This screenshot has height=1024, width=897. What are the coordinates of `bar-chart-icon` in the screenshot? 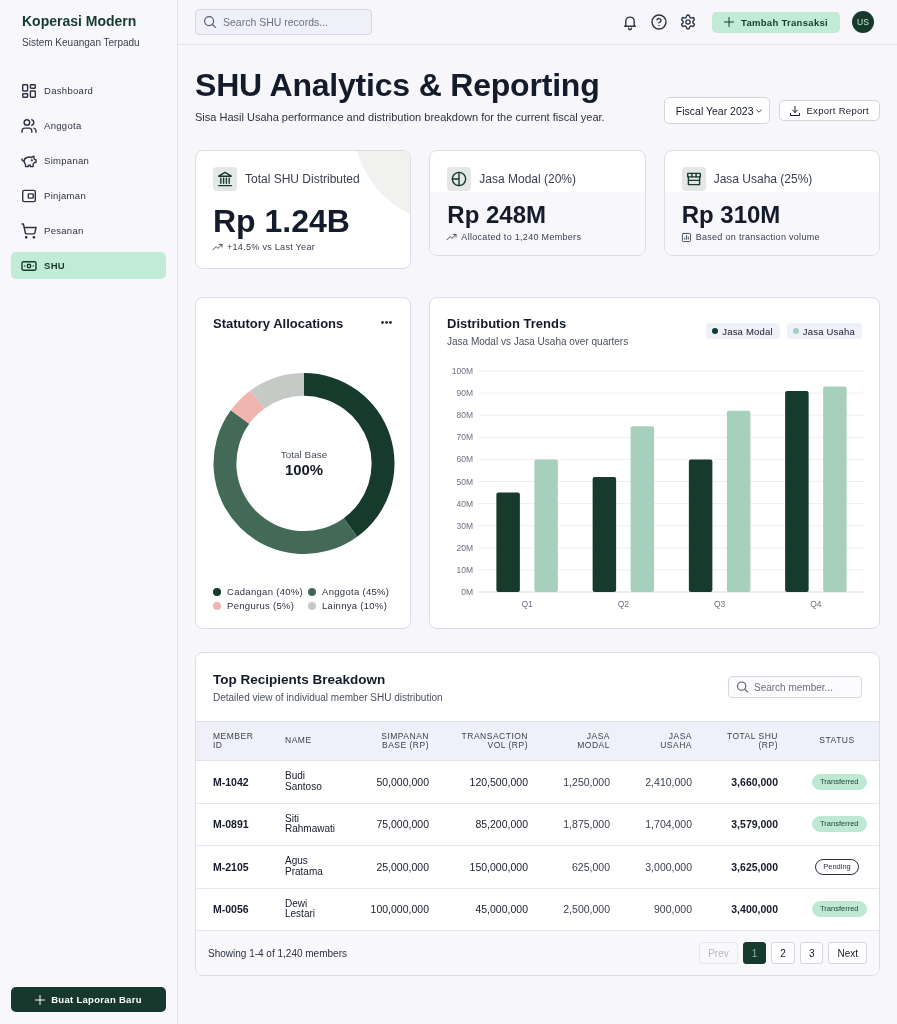 It's located at (686, 237).